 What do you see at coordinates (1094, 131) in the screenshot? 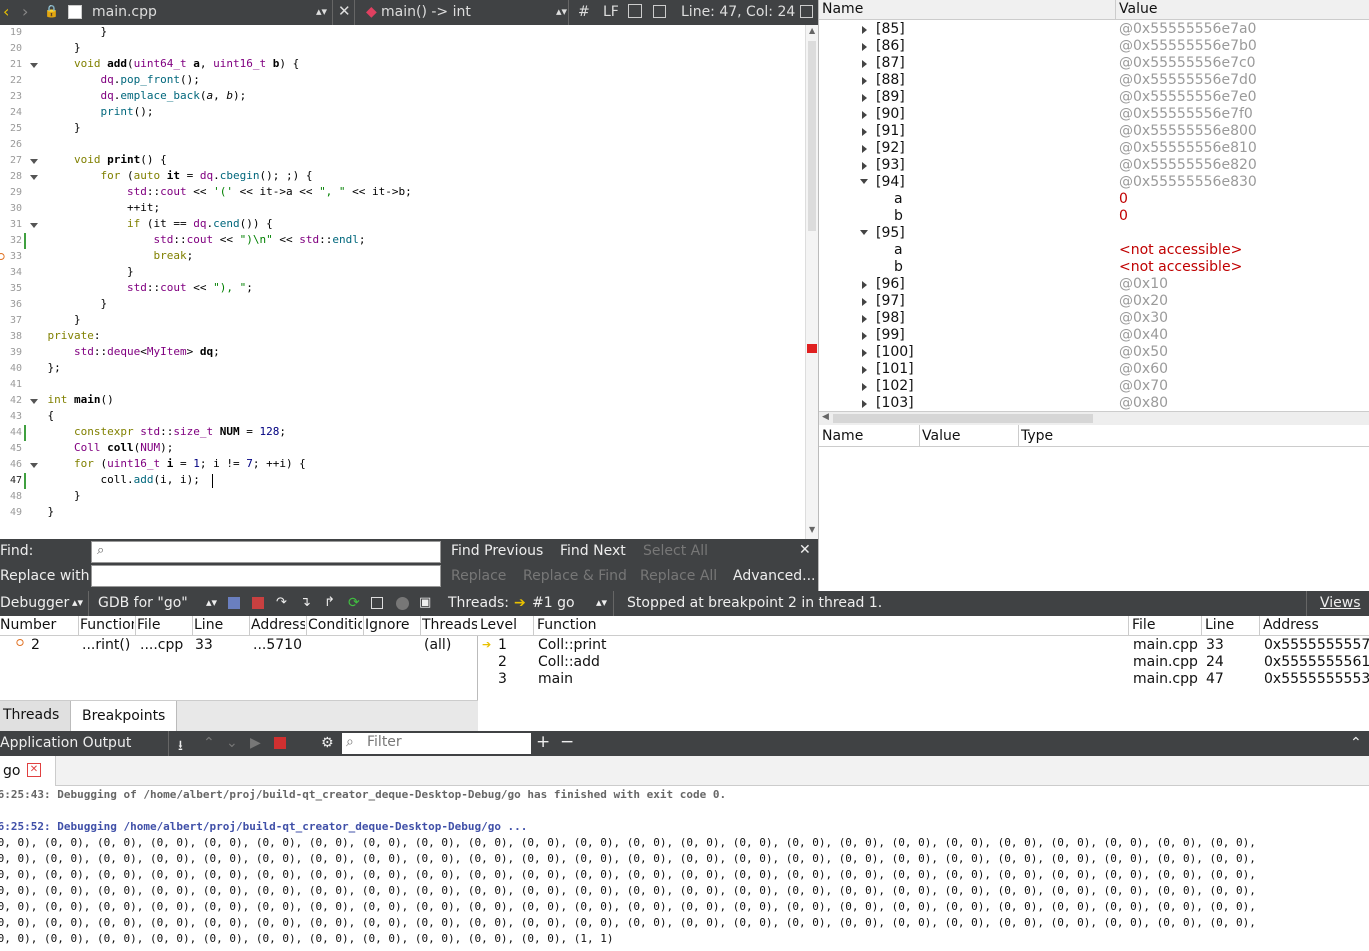
I see `locals-row: [91] @0x55555556e800` at bounding box center [1094, 131].